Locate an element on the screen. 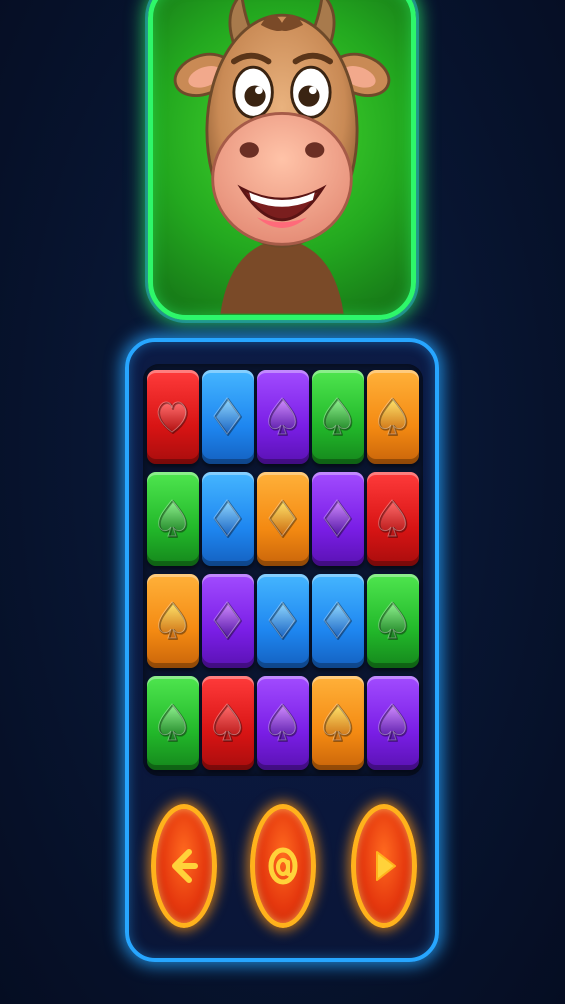  center-button is located at coordinates (283, 866).